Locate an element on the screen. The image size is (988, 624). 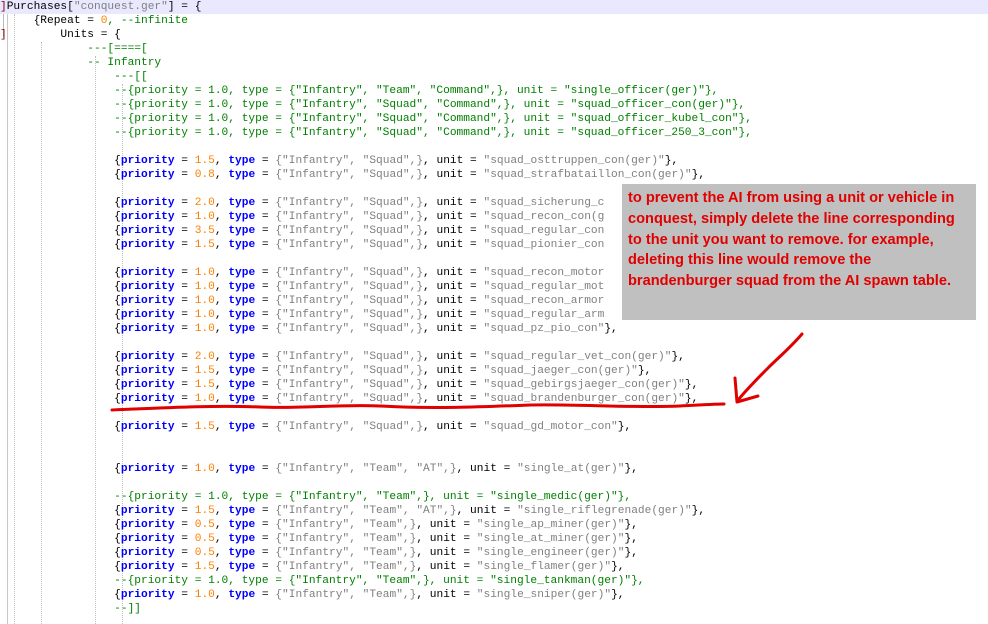
code-string: "single_engineer(ger)" is located at coordinates (550, 553).